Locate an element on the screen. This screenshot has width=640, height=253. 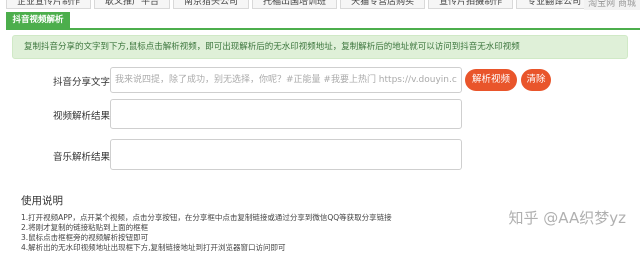
parse-video-button: 解析视频 is located at coordinates (491, 80).